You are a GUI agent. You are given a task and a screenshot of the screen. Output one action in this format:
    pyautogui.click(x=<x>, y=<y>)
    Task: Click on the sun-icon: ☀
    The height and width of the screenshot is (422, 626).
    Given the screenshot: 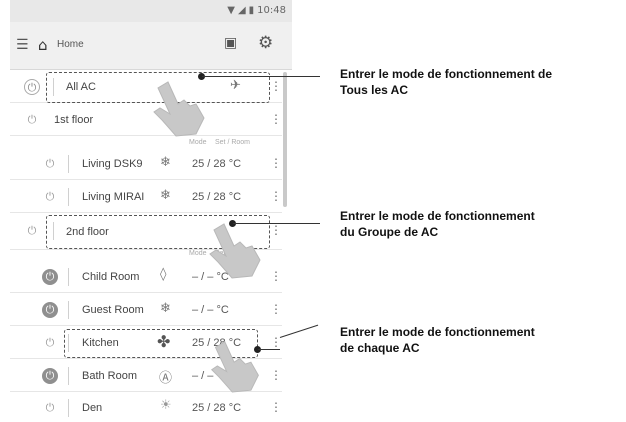 What is the action you would take?
    pyautogui.click(x=166, y=405)
    